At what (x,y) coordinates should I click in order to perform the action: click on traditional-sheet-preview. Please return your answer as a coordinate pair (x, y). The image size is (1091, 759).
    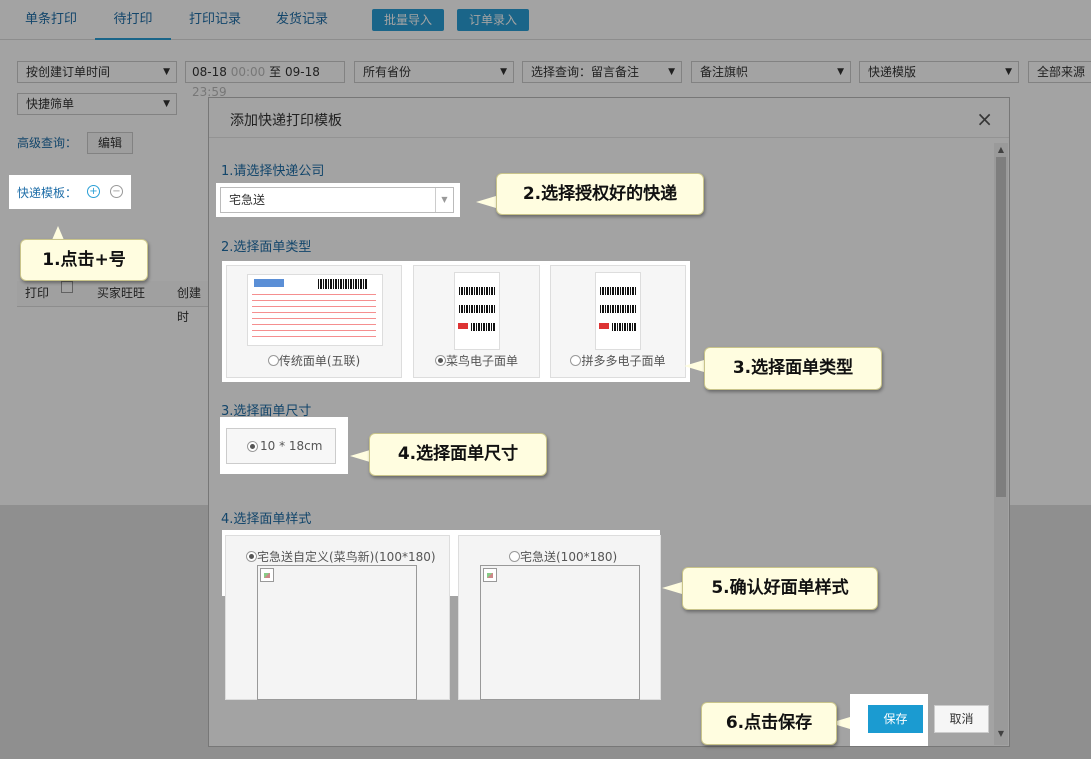
    Looking at the image, I should click on (315, 310).